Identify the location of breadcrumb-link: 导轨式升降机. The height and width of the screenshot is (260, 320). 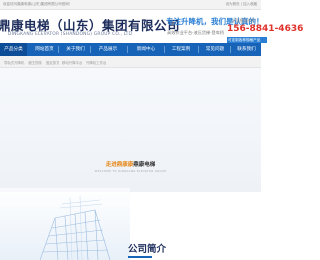
(14, 62).